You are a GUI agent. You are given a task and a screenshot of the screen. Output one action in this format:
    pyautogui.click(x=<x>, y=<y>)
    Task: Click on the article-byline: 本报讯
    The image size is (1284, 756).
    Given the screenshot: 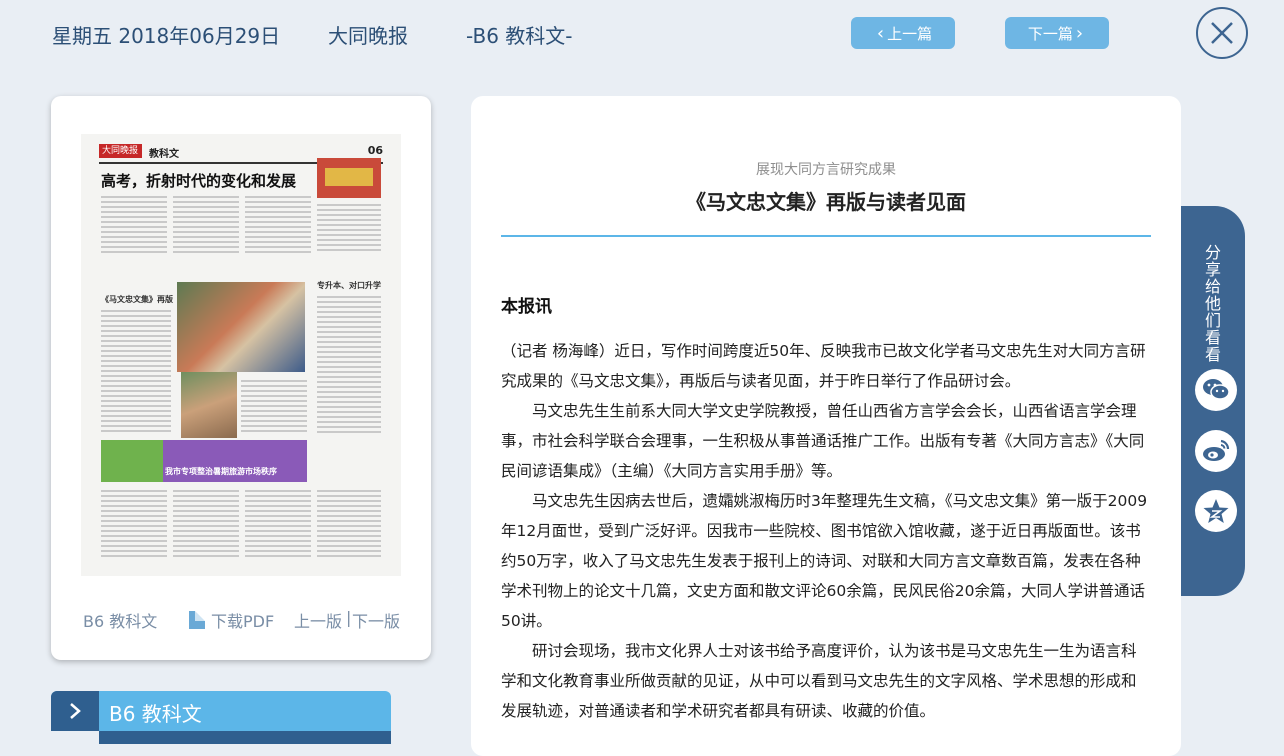 What is the action you would take?
    pyautogui.click(x=526, y=307)
    